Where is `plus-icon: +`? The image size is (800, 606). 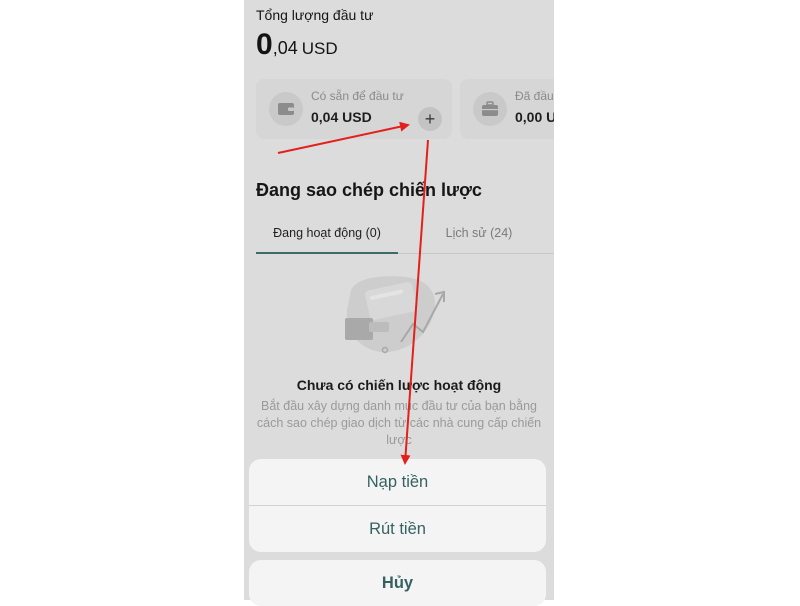 plus-icon: + is located at coordinates (430, 119).